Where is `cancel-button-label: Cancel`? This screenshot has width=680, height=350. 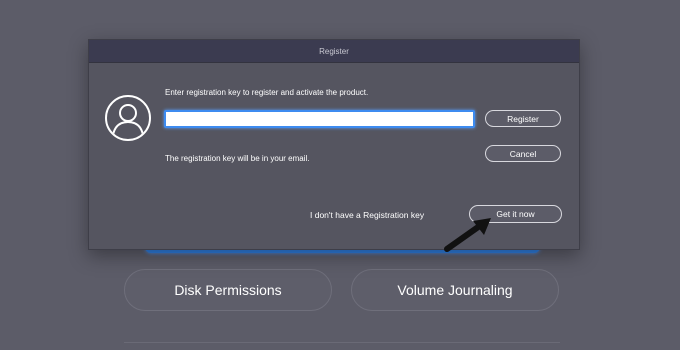 cancel-button-label: Cancel is located at coordinates (523, 153).